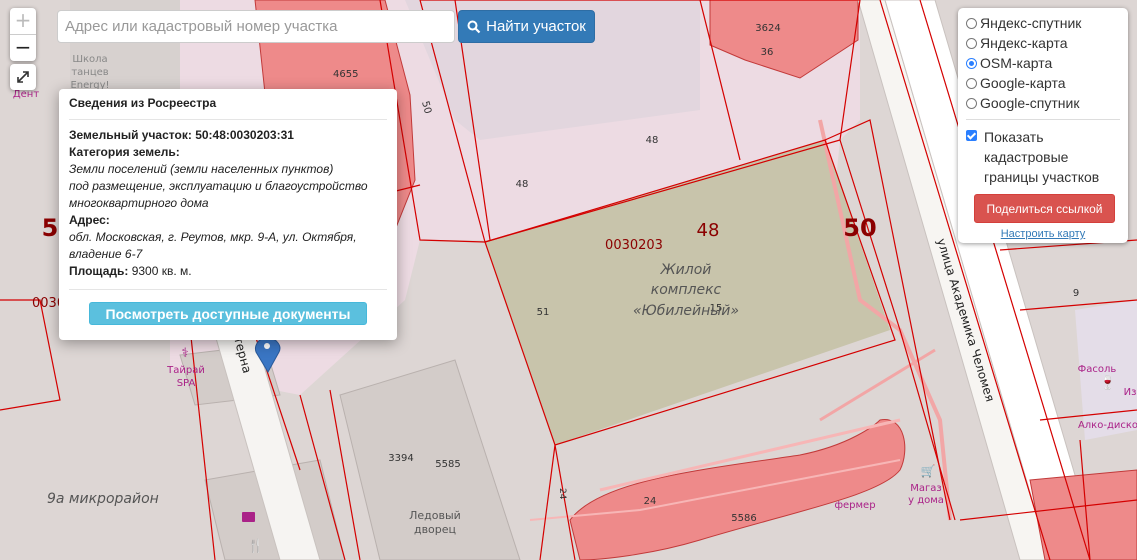 The image size is (1137, 560). I want to click on show-borders-label: Показать кадастровые границы участков, so click(1042, 157).